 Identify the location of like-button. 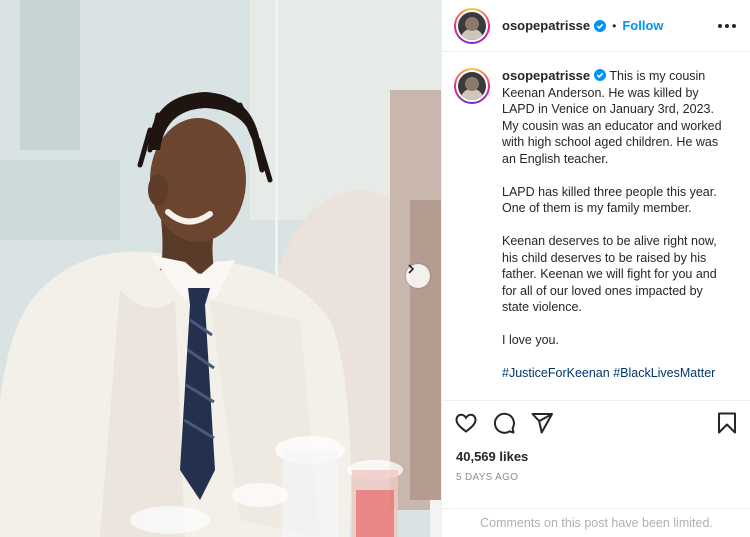
(466, 423).